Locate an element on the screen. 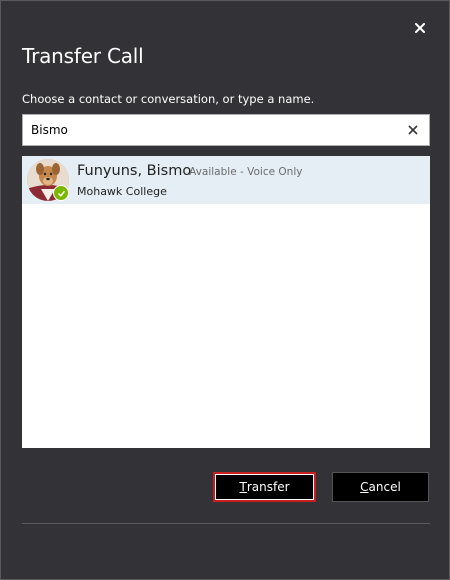  close-button is located at coordinates (420, 28).